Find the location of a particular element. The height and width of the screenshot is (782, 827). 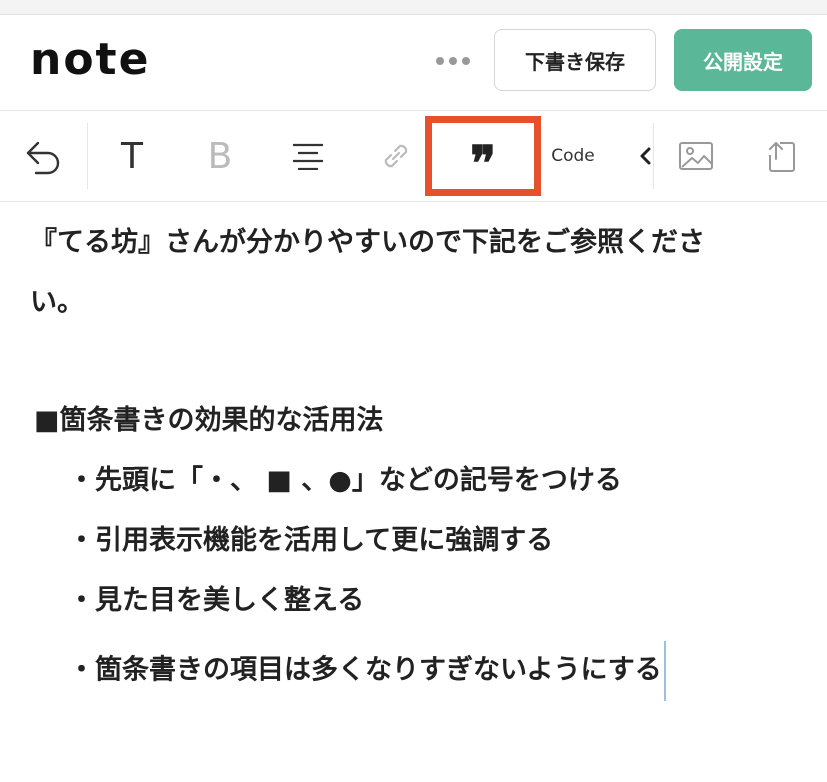

list-item: ・引用表示機能を活用して更に強調する is located at coordinates (310, 541).